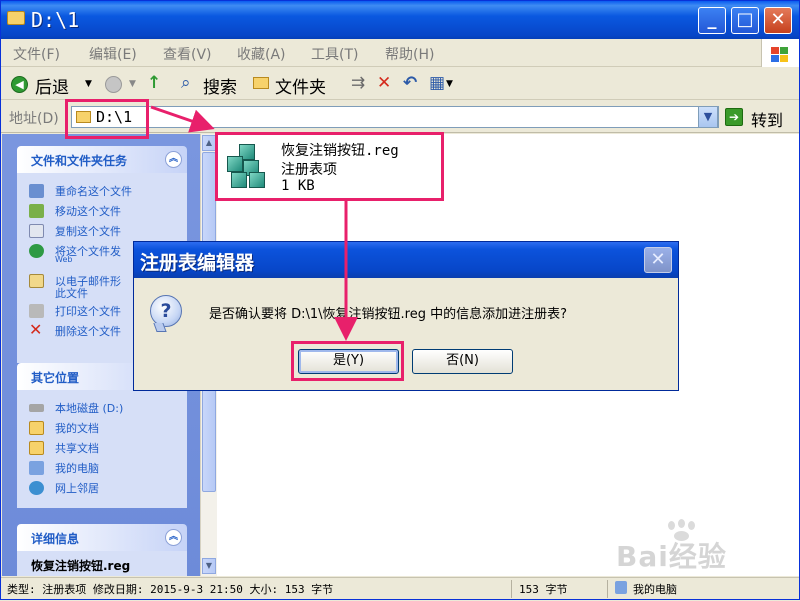 The height and width of the screenshot is (601, 800). I want to click on baidu-watermark: Bai经验, so click(691, 546).